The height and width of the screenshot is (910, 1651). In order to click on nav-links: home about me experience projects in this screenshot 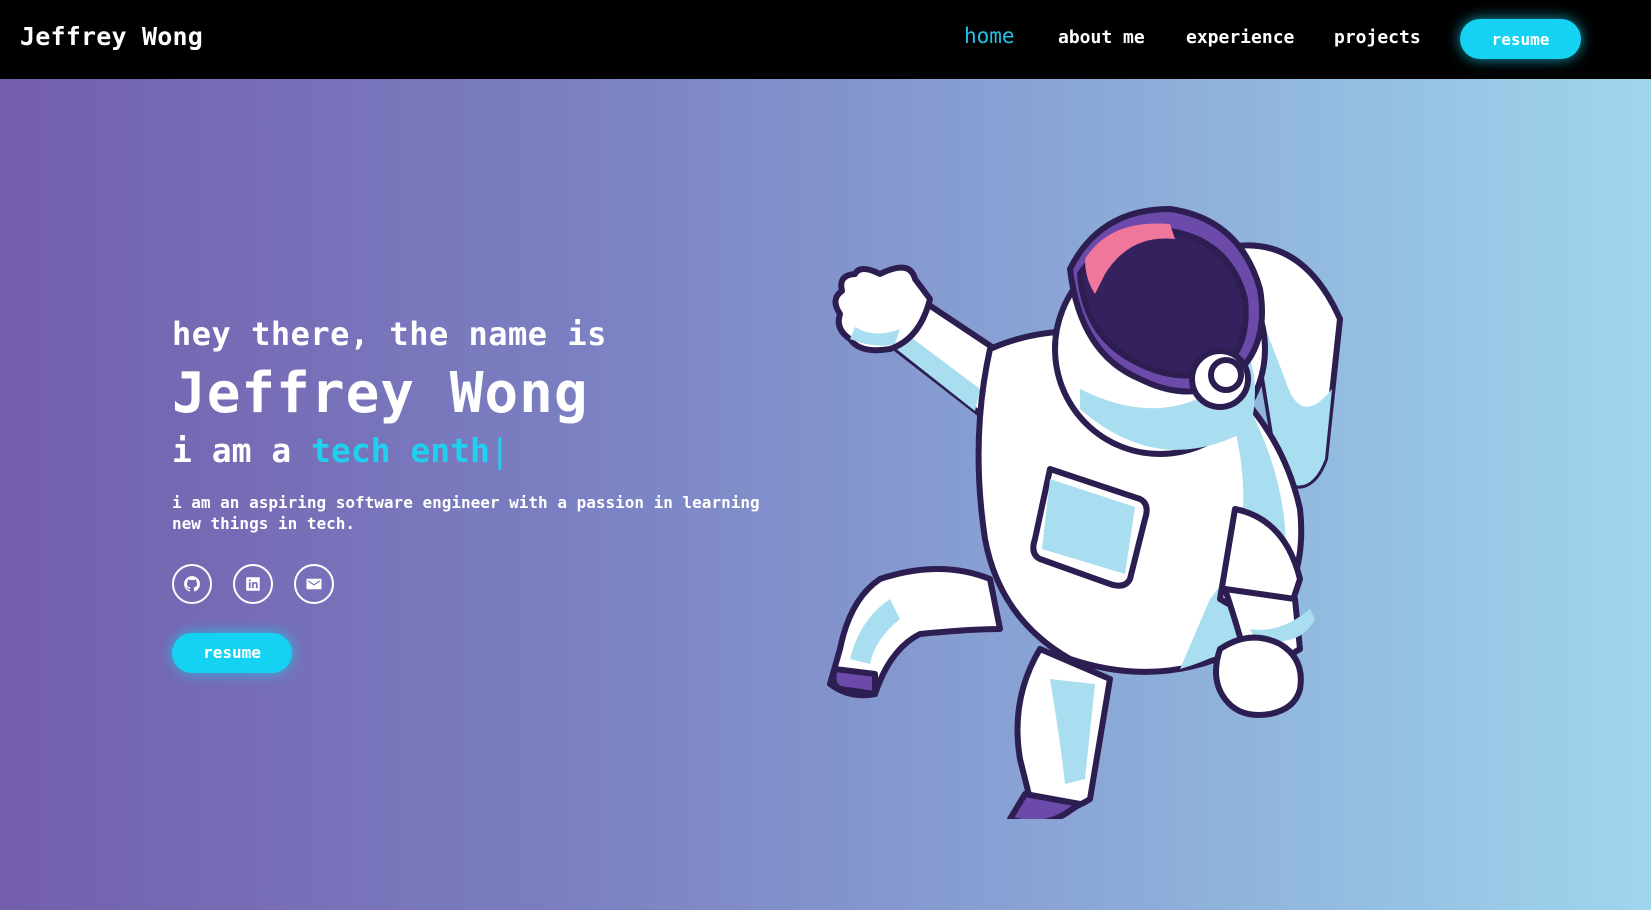, I will do `click(825, 39)`.